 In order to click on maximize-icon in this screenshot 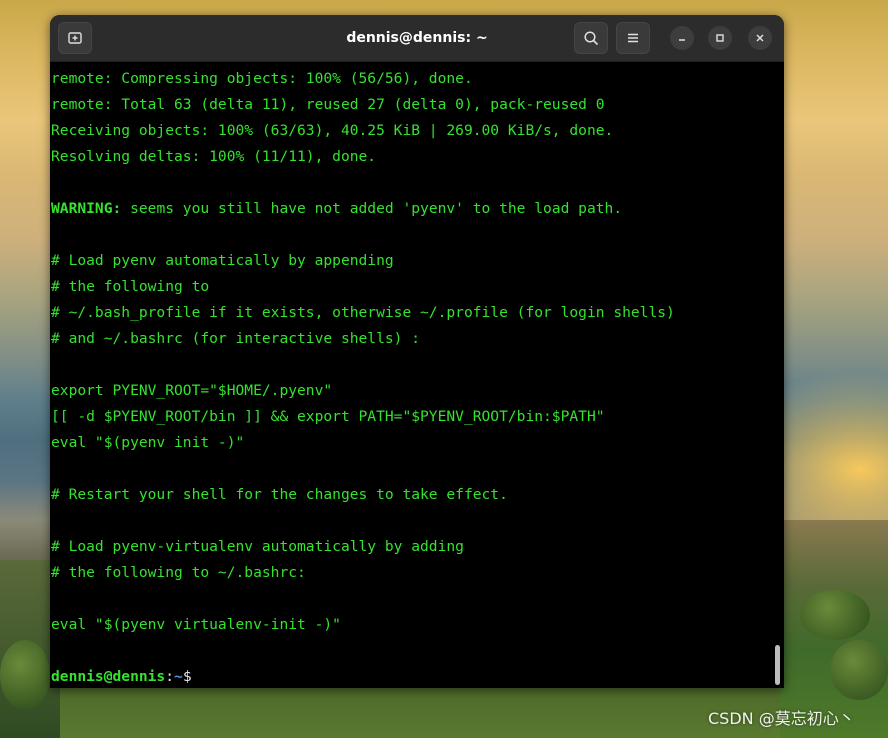, I will do `click(720, 38)`.